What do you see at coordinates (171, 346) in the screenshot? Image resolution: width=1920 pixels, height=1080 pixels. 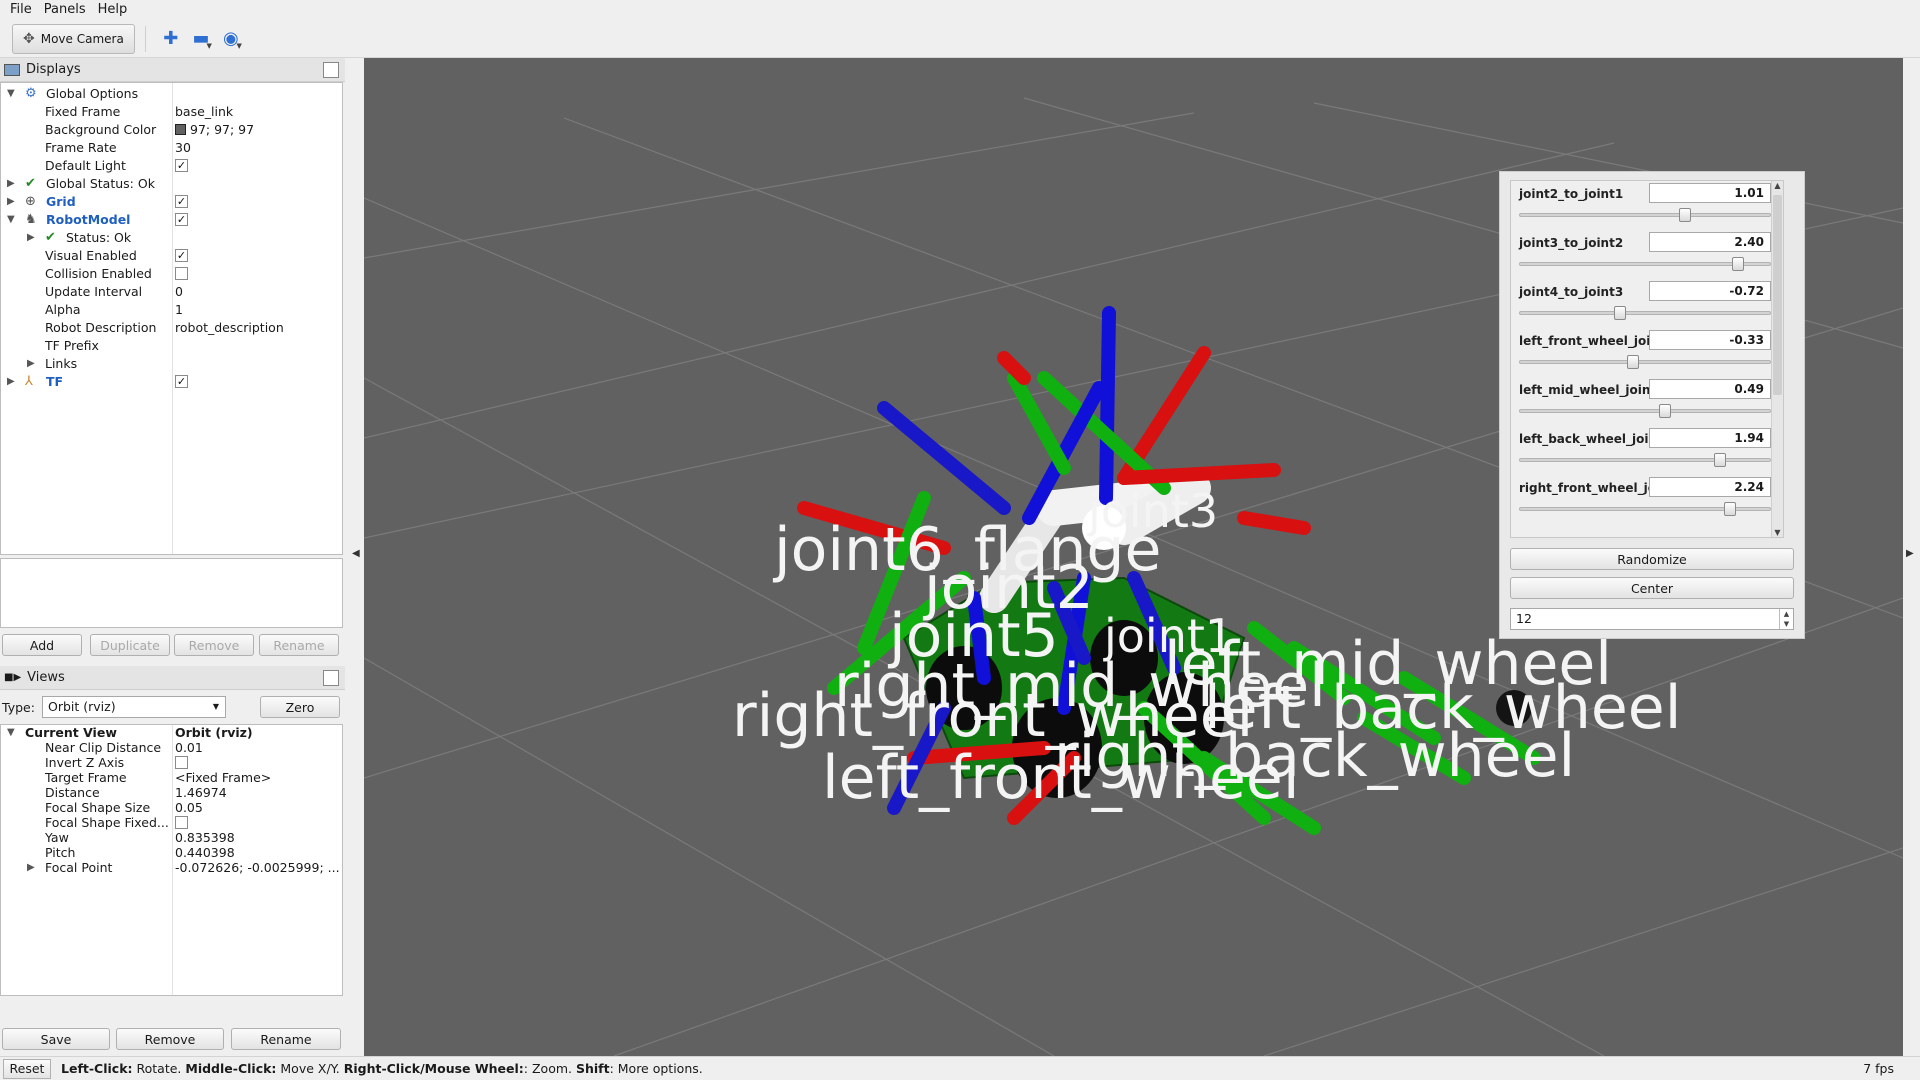 I see `tree-row-tf-prefix: TF Prefix` at bounding box center [171, 346].